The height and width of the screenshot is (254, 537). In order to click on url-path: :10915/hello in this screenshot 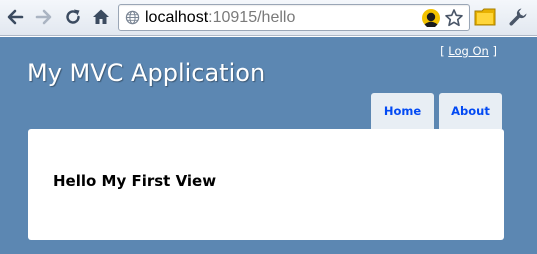, I will do `click(252, 17)`.